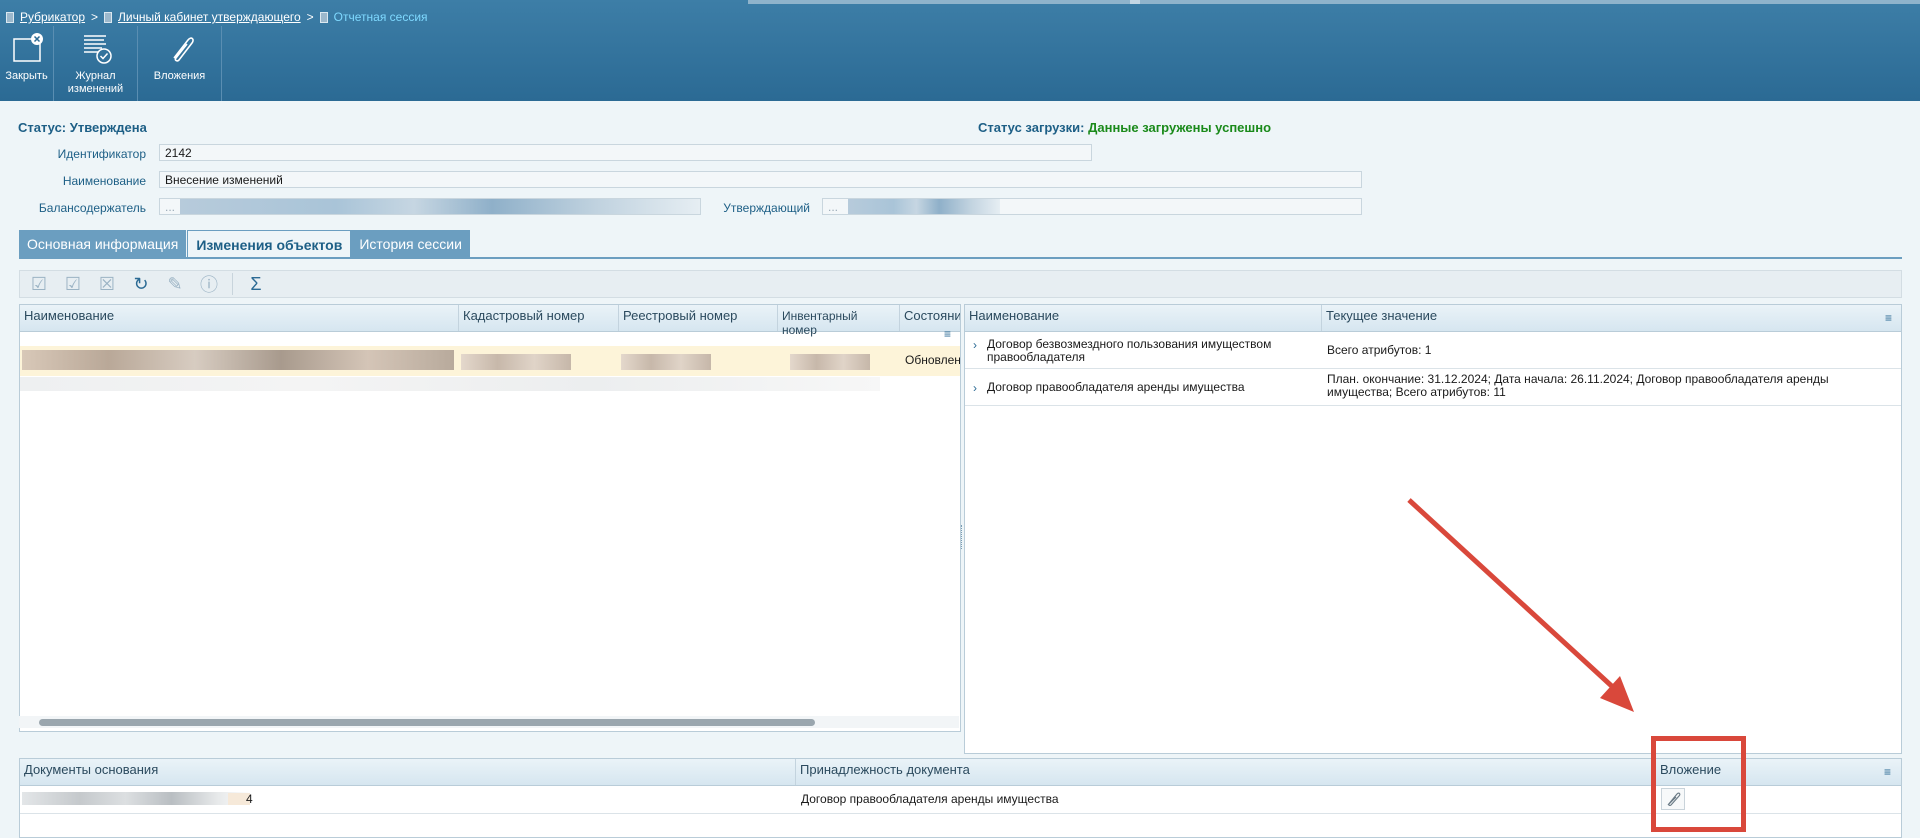 Image resolution: width=1920 pixels, height=838 pixels. I want to click on annotation-highlight-box, so click(1698, 784).